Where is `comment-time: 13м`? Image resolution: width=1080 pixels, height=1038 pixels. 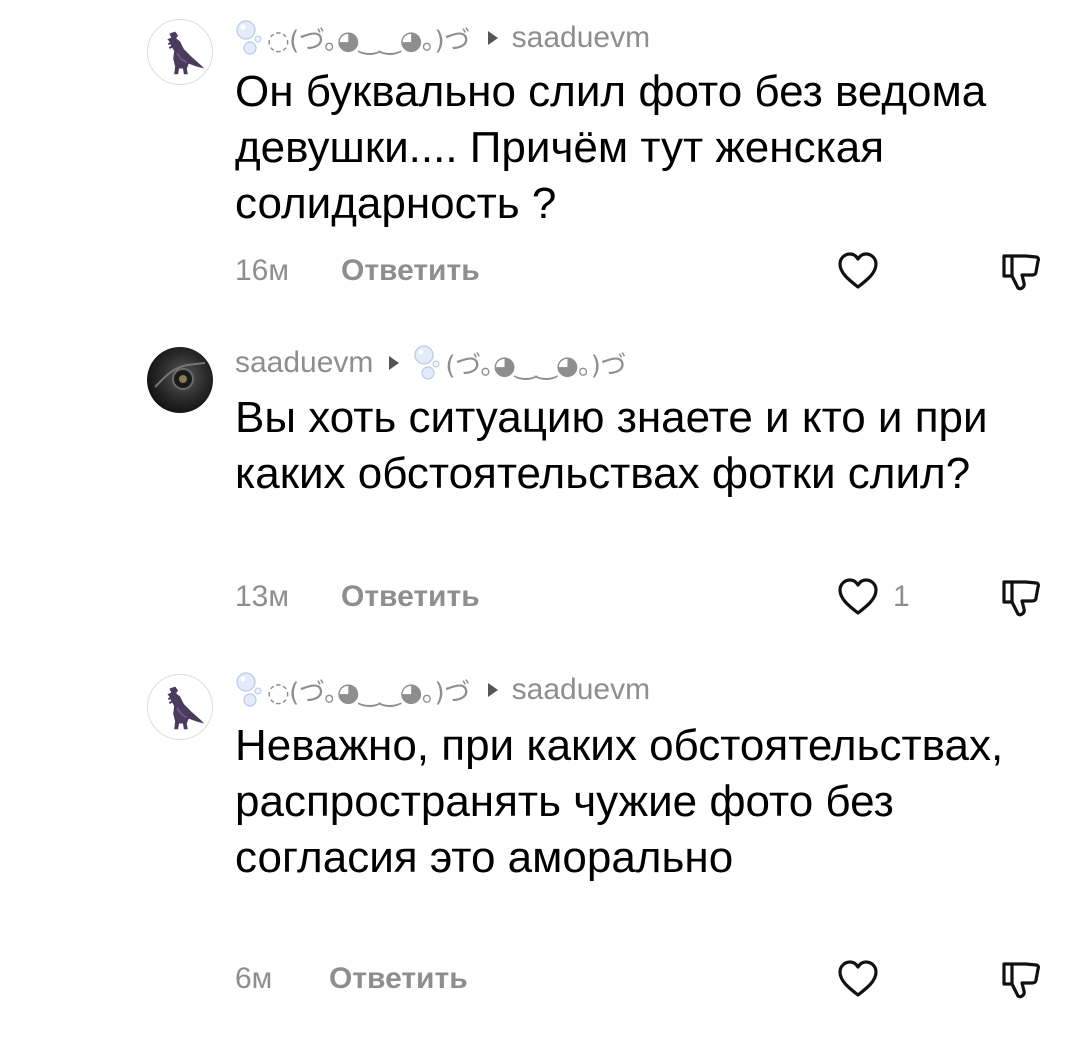 comment-time: 13м is located at coordinates (262, 596).